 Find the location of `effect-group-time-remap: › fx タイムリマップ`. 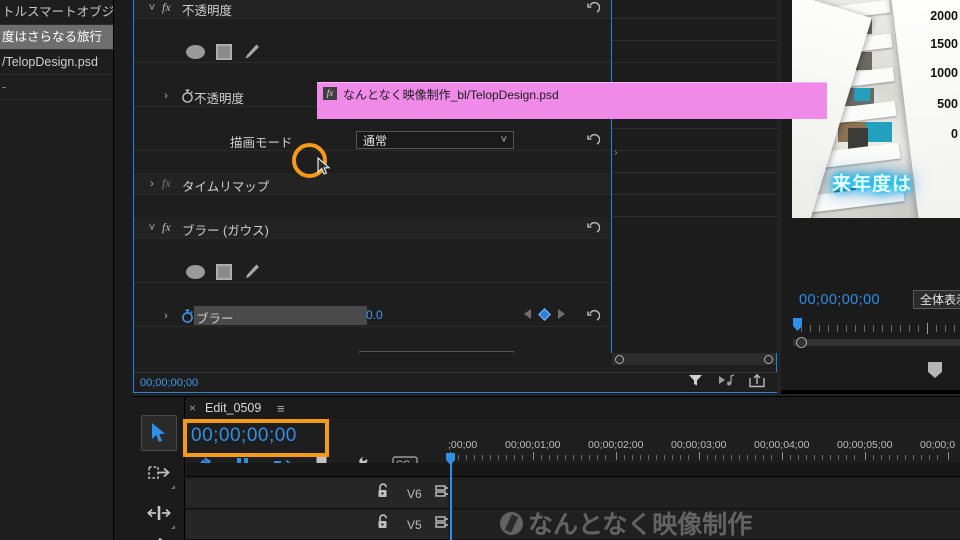

effect-group-time-remap: › fx タイムリマップ is located at coordinates (372, 184).